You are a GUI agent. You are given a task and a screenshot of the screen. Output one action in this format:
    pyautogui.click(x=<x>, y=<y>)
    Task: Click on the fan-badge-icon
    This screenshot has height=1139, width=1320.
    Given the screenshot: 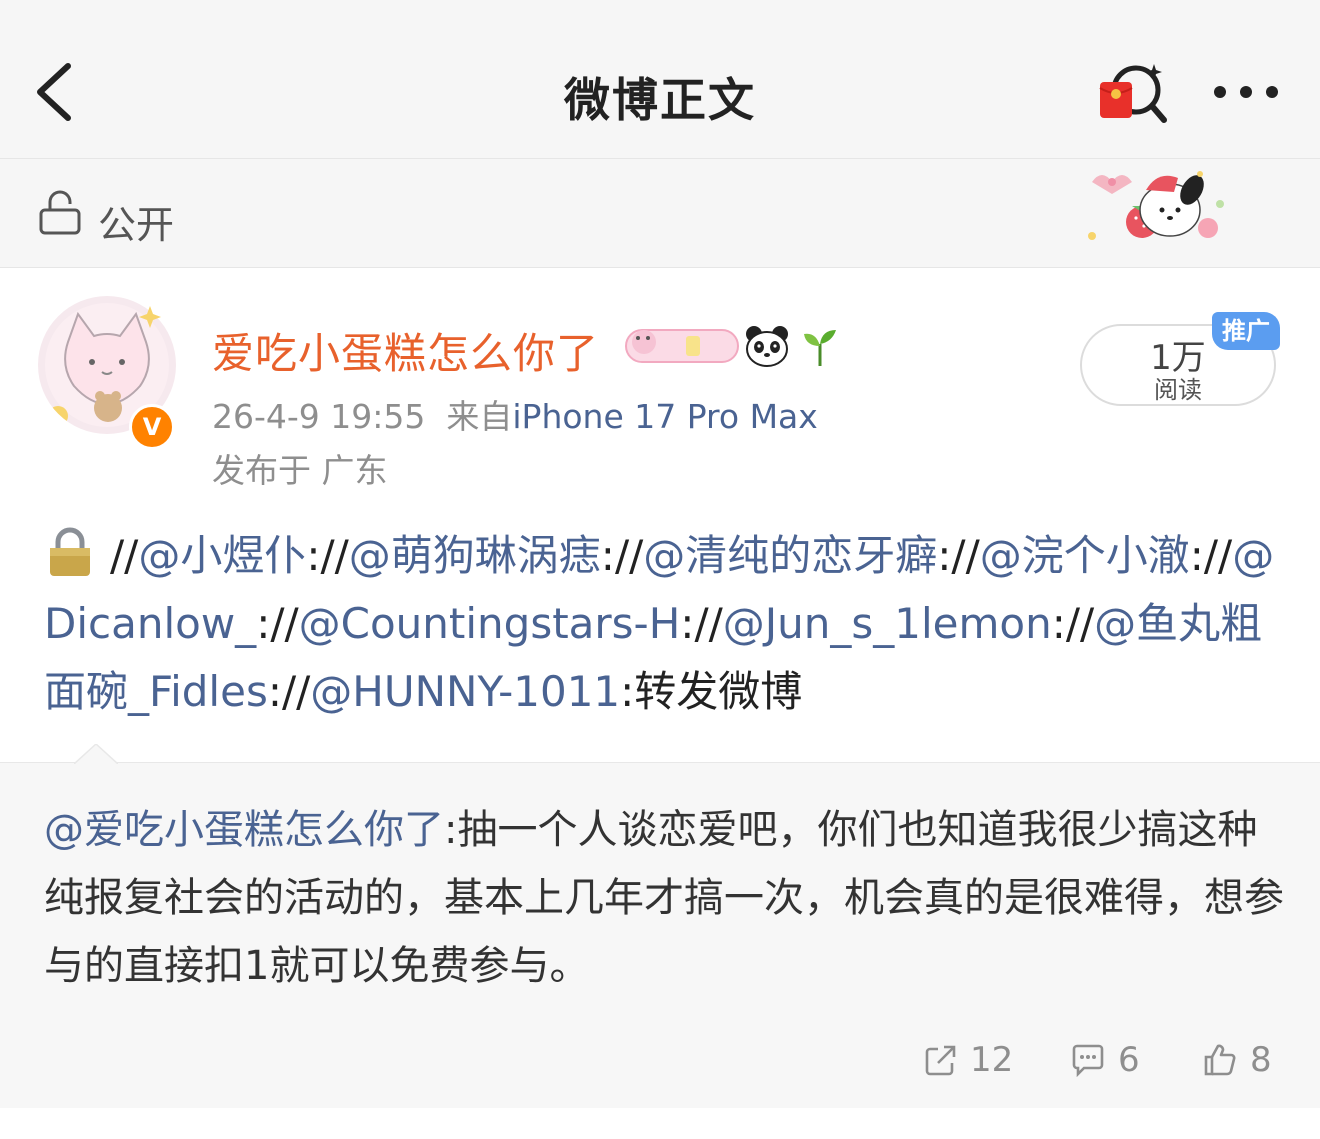 What is the action you would take?
    pyautogui.click(x=682, y=346)
    